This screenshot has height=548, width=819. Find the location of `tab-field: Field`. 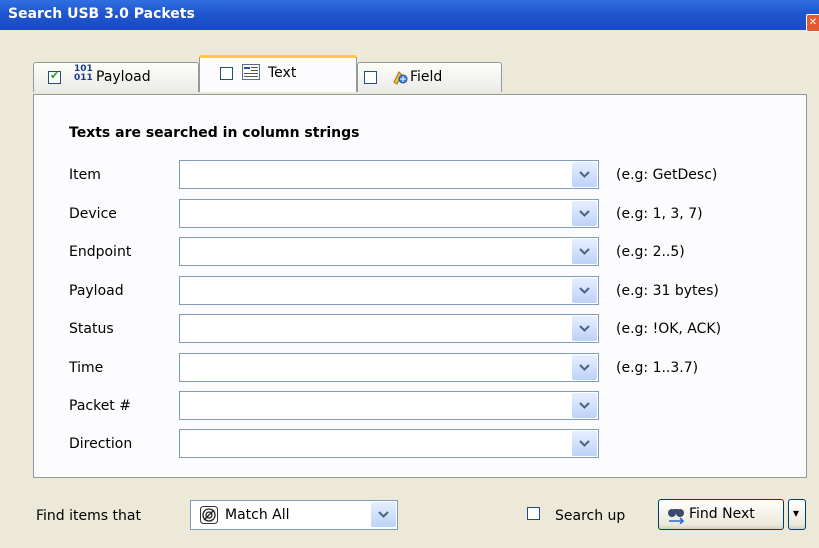

tab-field: Field is located at coordinates (429, 77).